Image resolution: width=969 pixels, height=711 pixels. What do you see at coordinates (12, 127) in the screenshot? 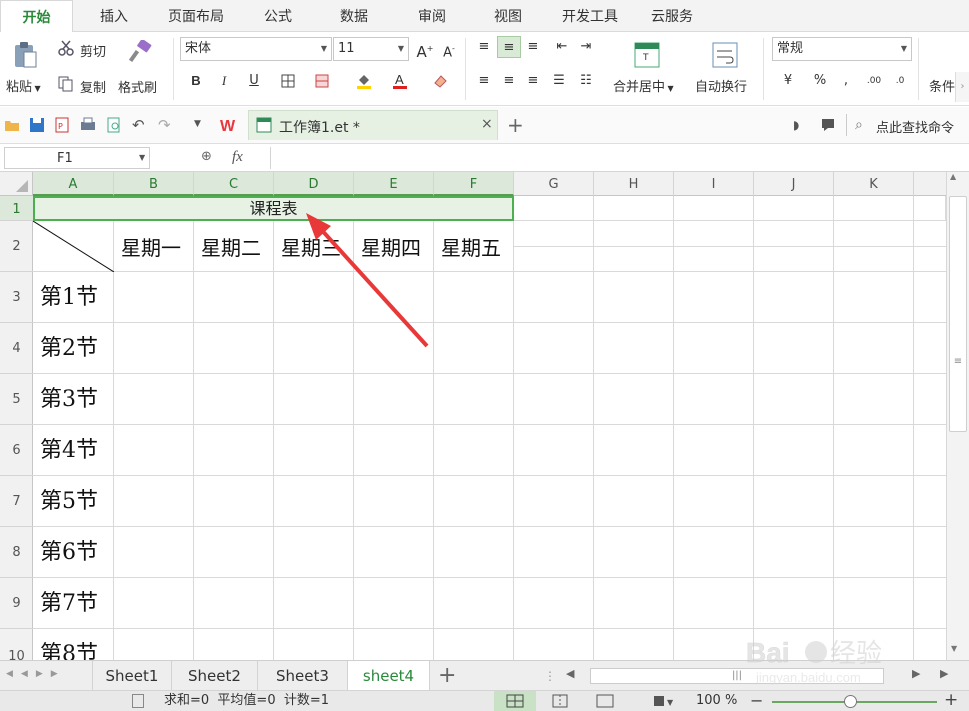
I see `open-folder-icon` at bounding box center [12, 127].